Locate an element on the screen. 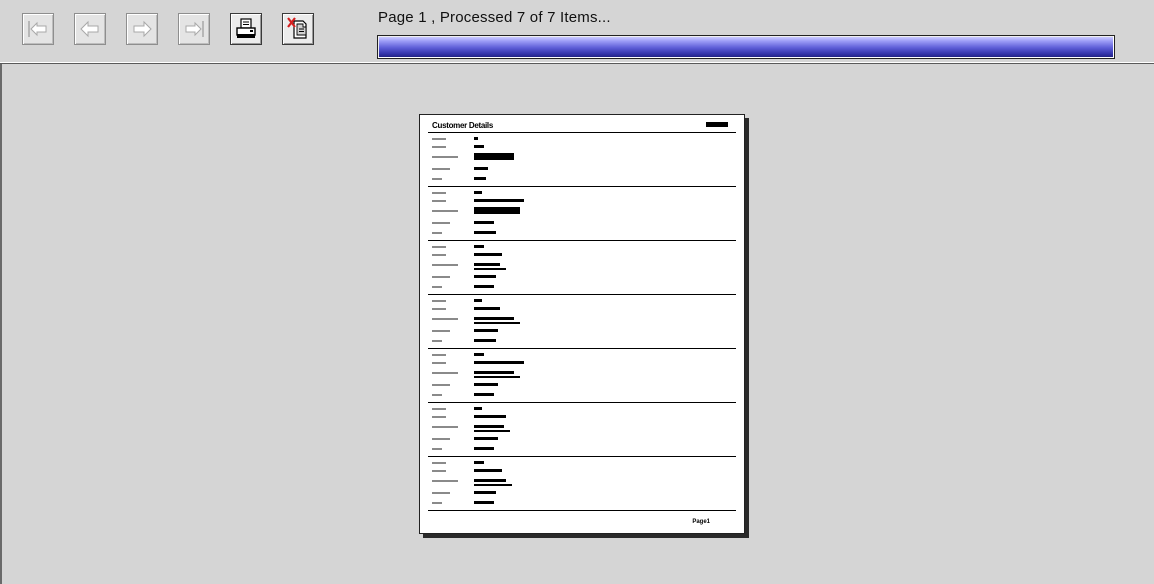 This screenshot has height=584, width=1154. cancel-print-button is located at coordinates (298, 29).